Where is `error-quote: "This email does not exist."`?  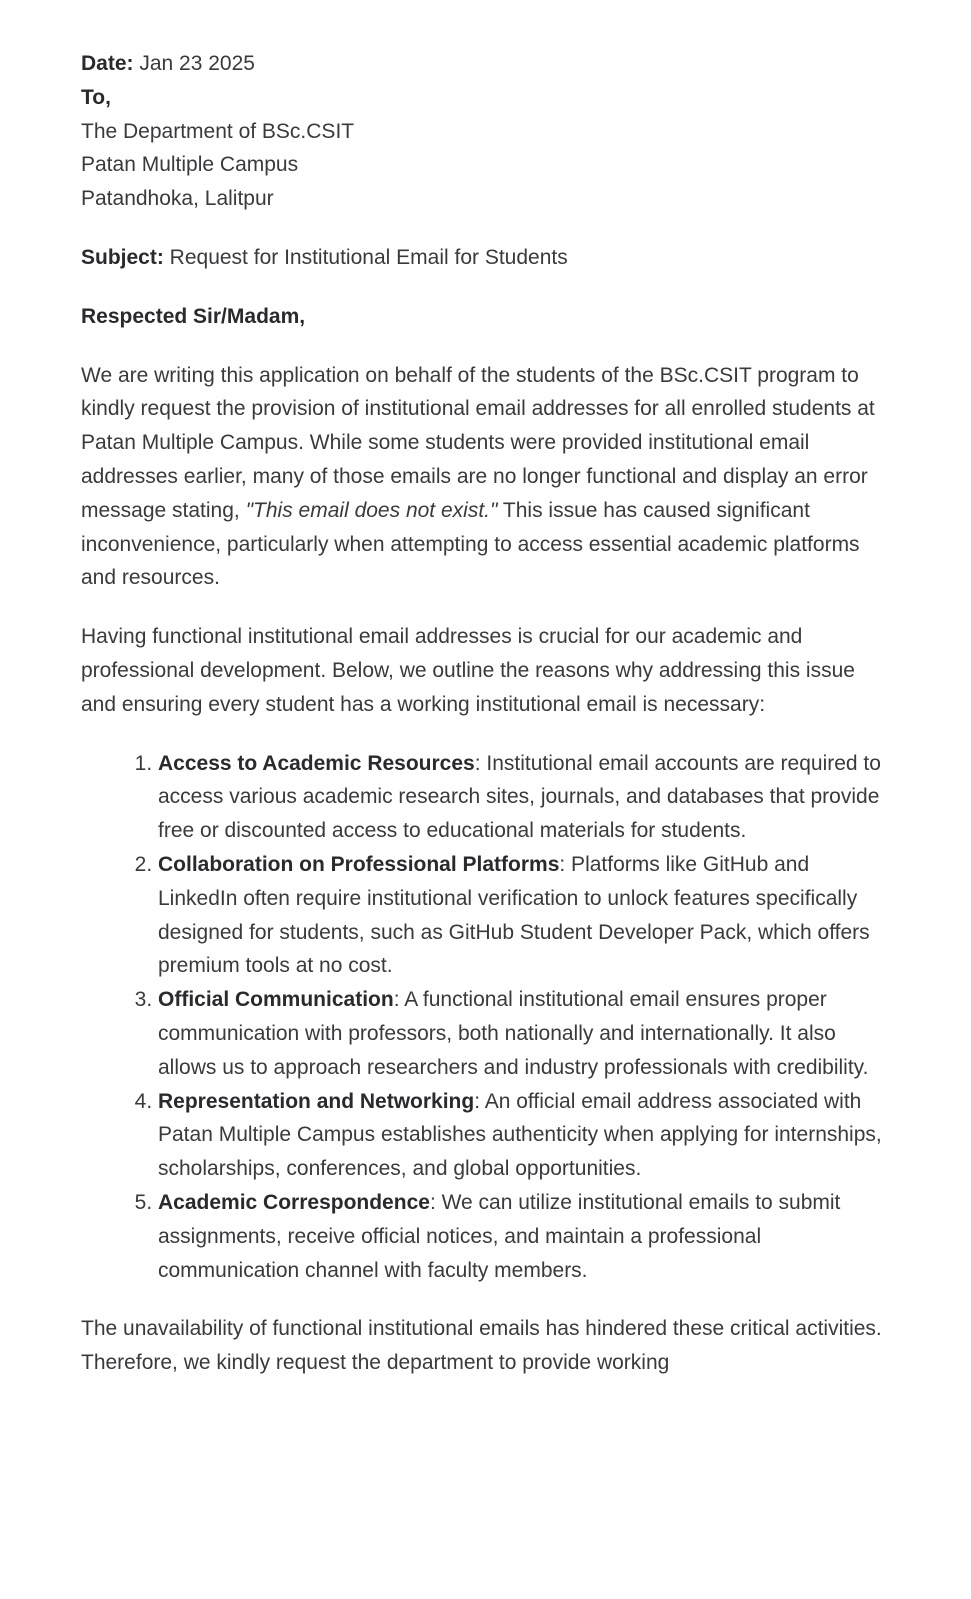
error-quote: "This email does not exist." is located at coordinates (371, 510).